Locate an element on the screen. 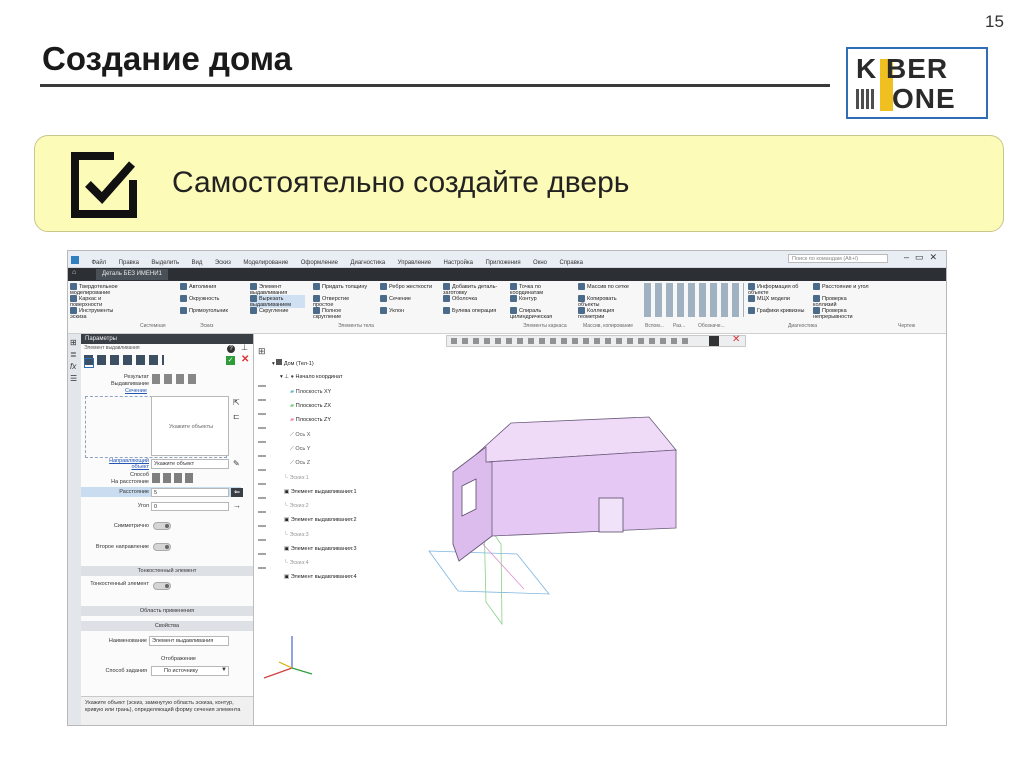 This screenshot has width=1024, height=767. ribbon-button: Массив по сетке is located at coordinates (603, 286).